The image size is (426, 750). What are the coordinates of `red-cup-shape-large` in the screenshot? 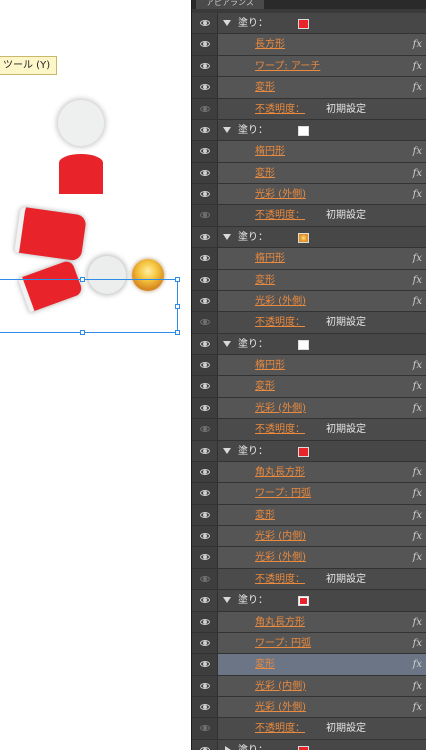 It's located at (50, 234).